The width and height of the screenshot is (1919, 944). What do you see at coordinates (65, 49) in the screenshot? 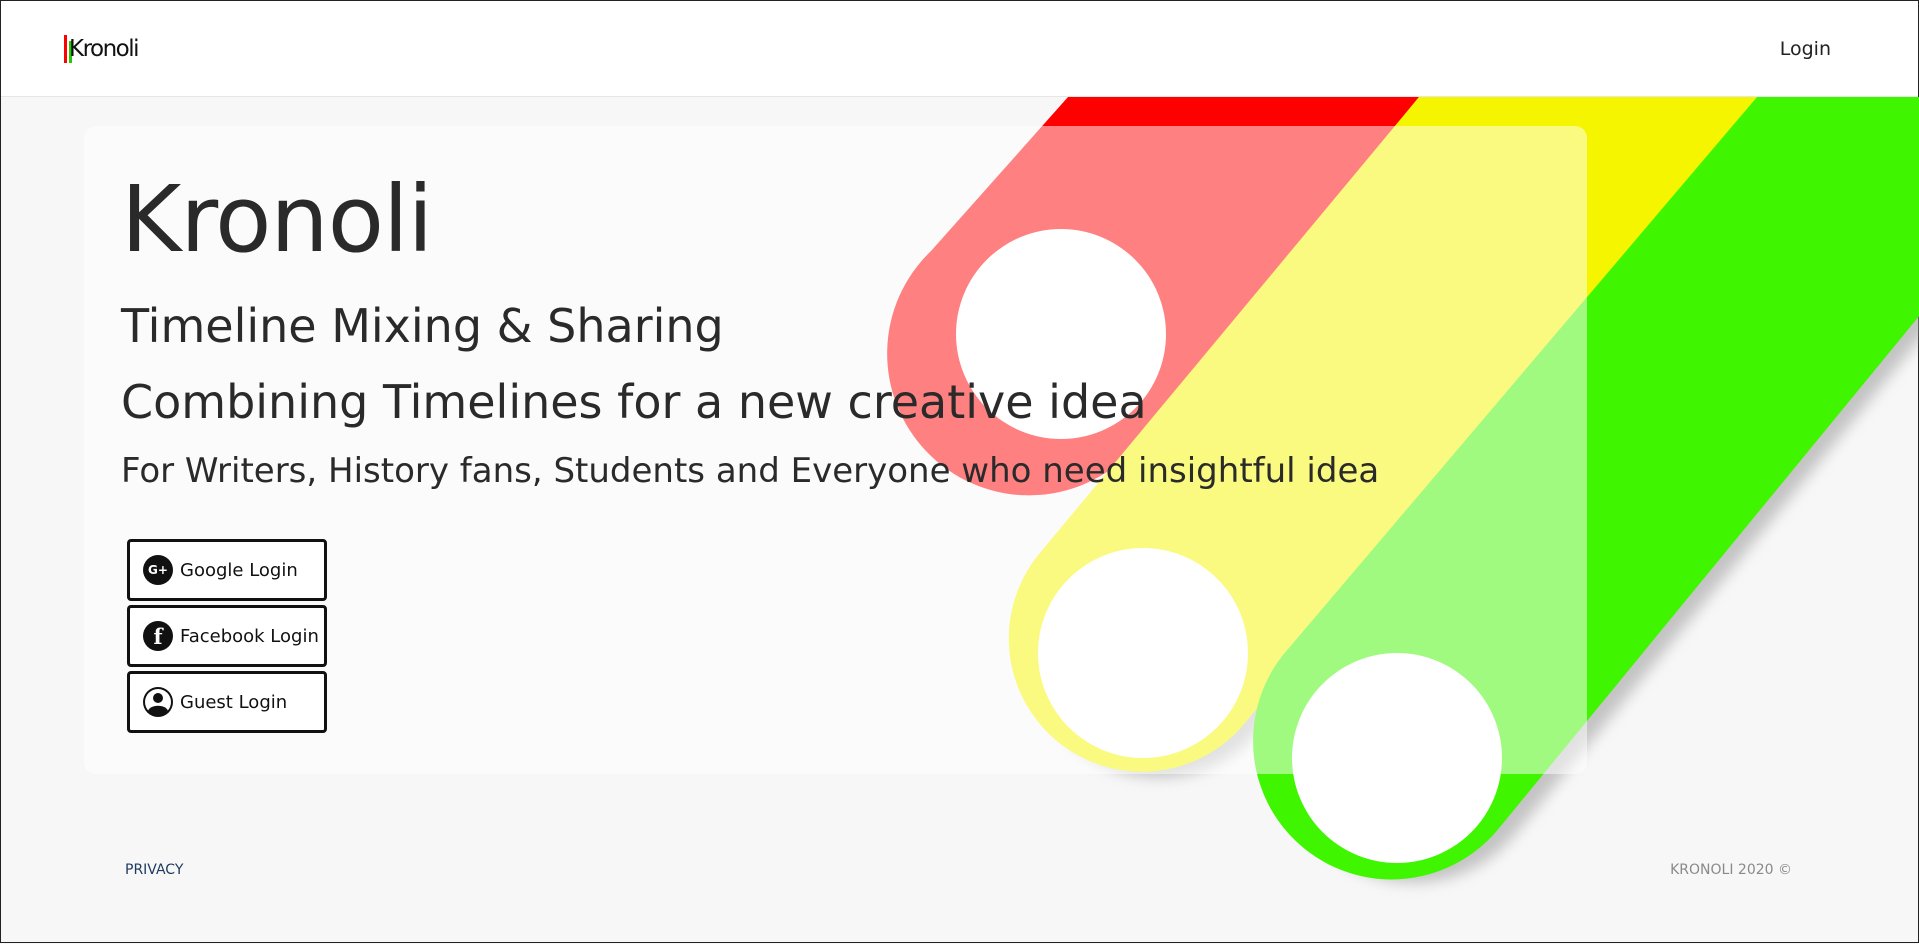
I see `logo-red-bar` at bounding box center [65, 49].